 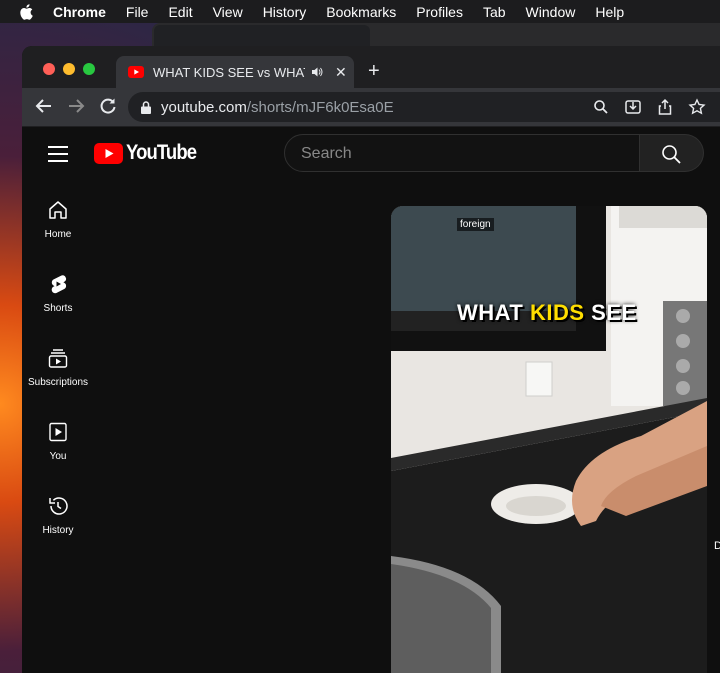 I want to click on zoom-magnifier-icon, so click(x=601, y=107).